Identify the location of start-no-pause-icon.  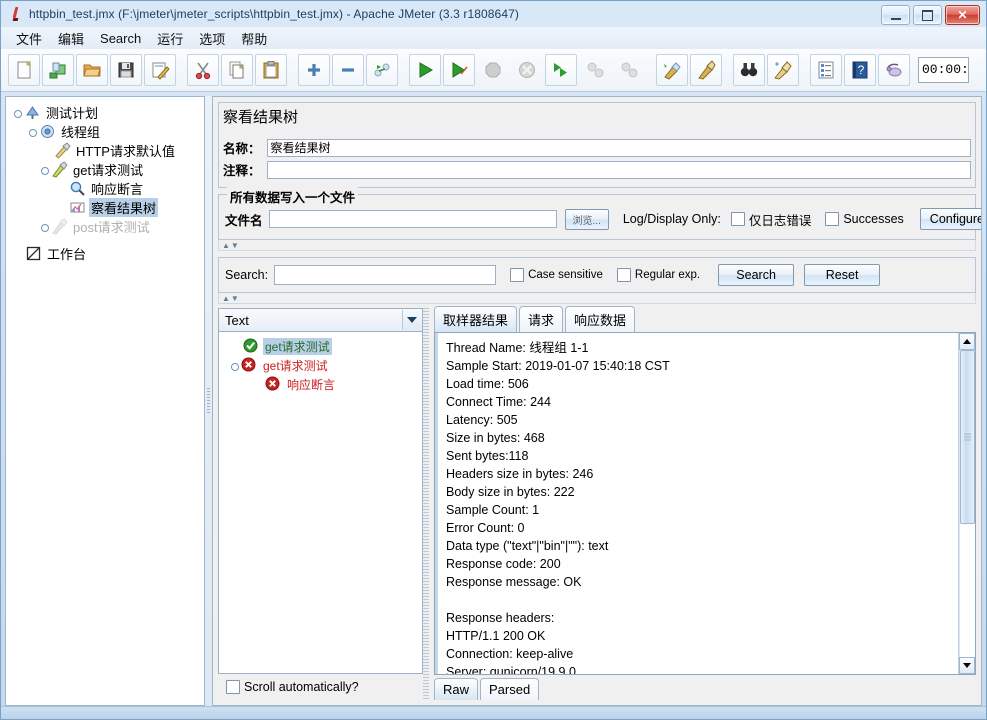
(459, 70).